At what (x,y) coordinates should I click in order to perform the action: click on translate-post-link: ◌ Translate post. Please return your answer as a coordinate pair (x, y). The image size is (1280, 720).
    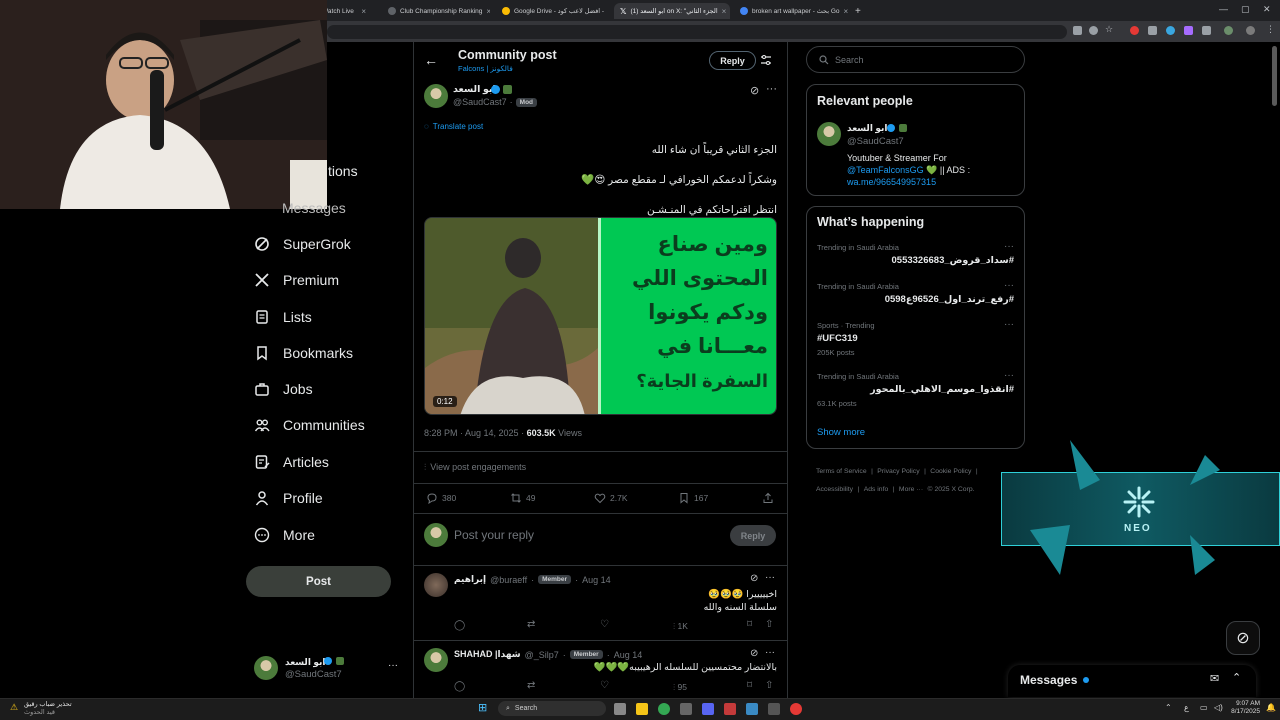
    Looking at the image, I should click on (453, 126).